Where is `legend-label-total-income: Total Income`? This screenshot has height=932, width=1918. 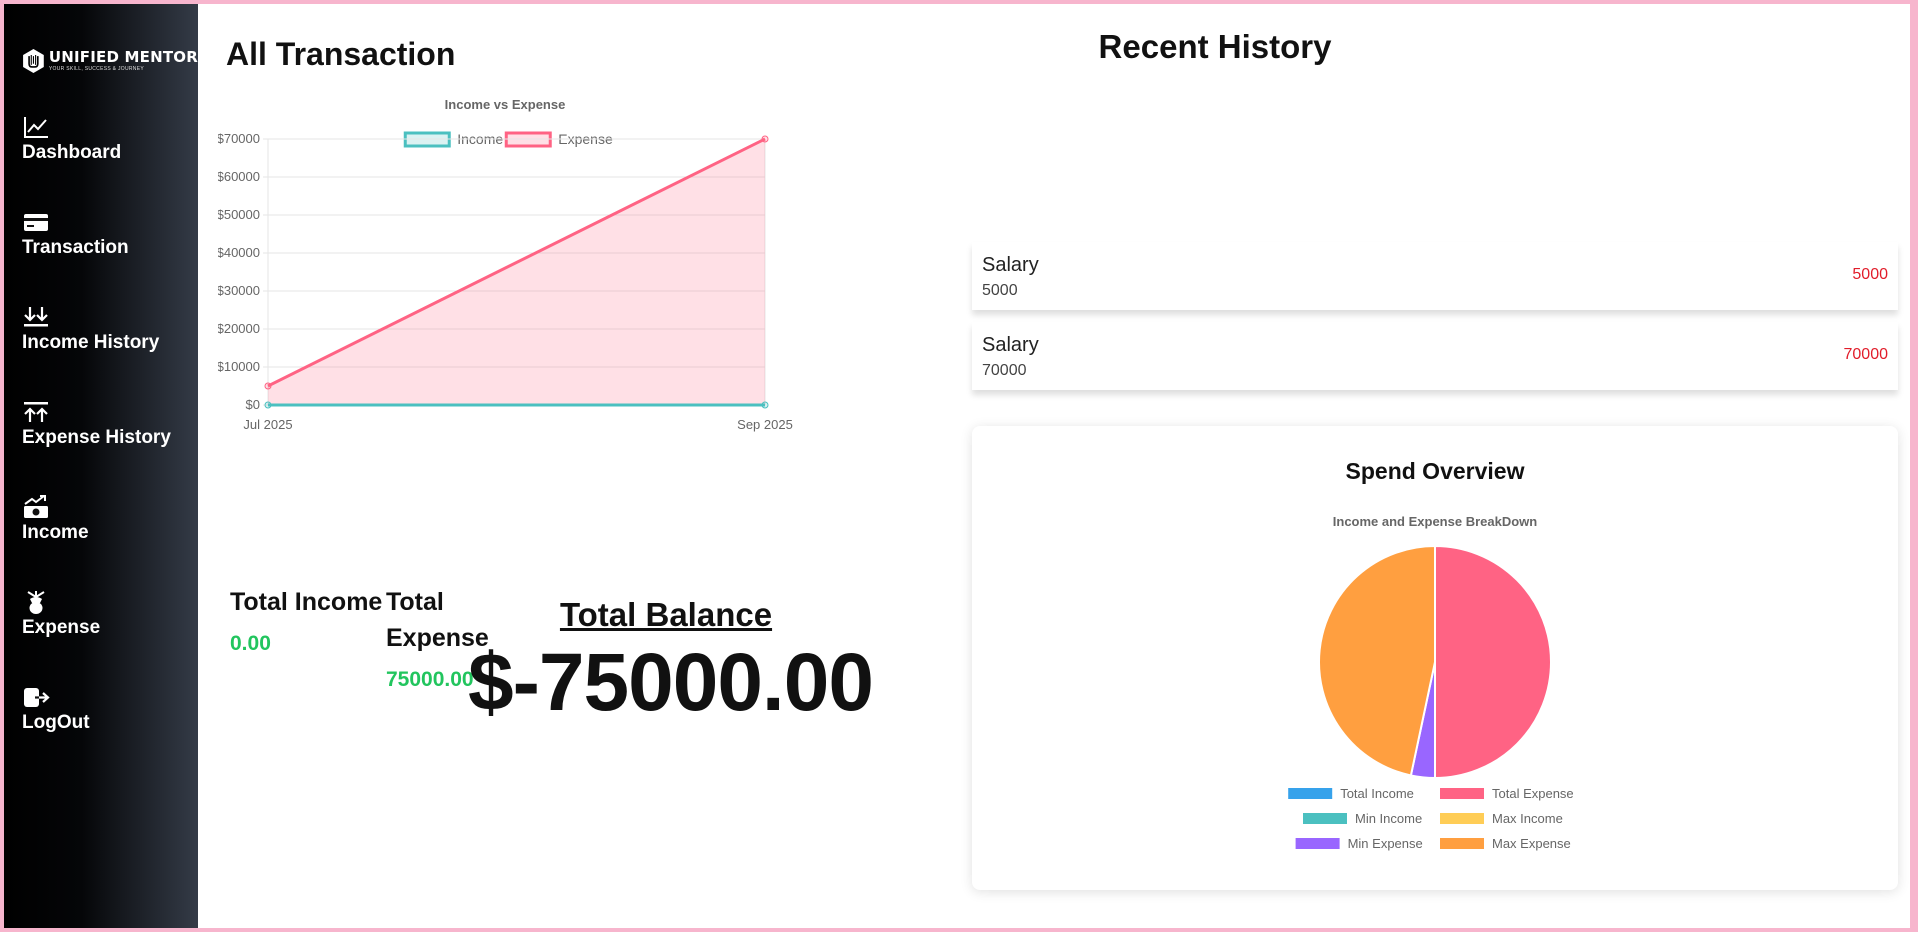
legend-label-total-income: Total Income is located at coordinates (1377, 793).